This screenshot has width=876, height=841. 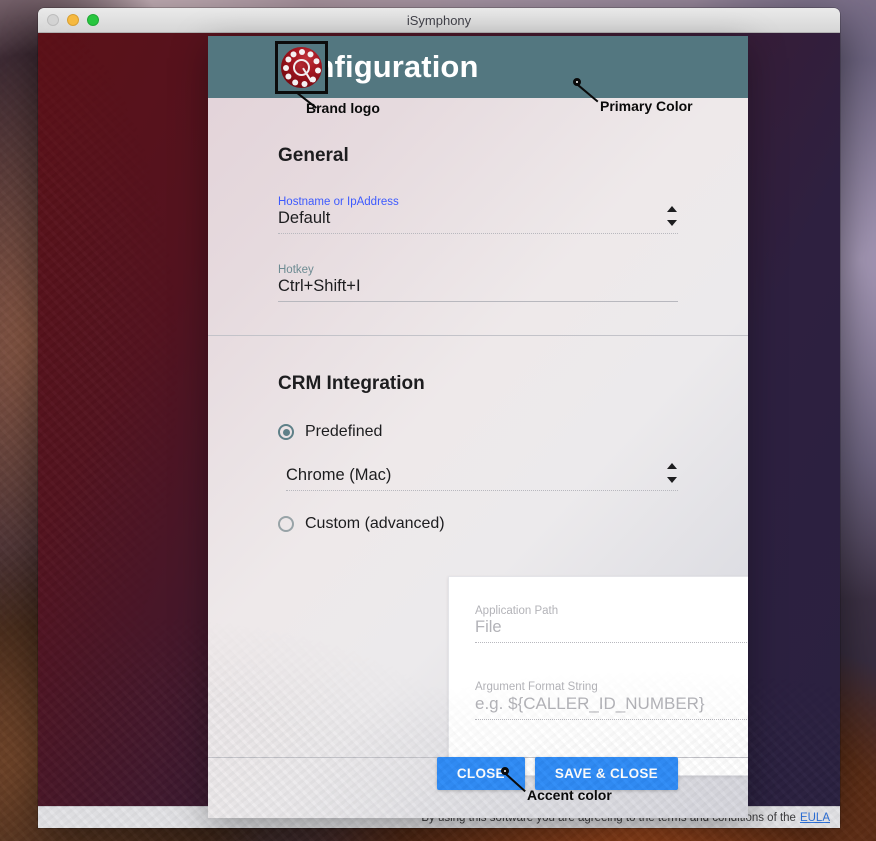 I want to click on hotkey-field: Hotkey Ctrl+Shift+I, so click(x=478, y=283).